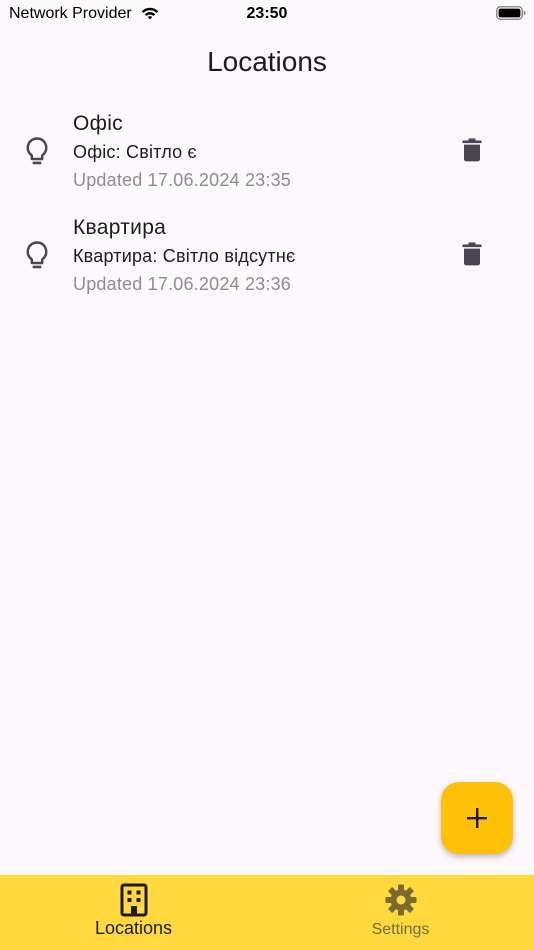  What do you see at coordinates (133, 900) in the screenshot?
I see `building-icon` at bounding box center [133, 900].